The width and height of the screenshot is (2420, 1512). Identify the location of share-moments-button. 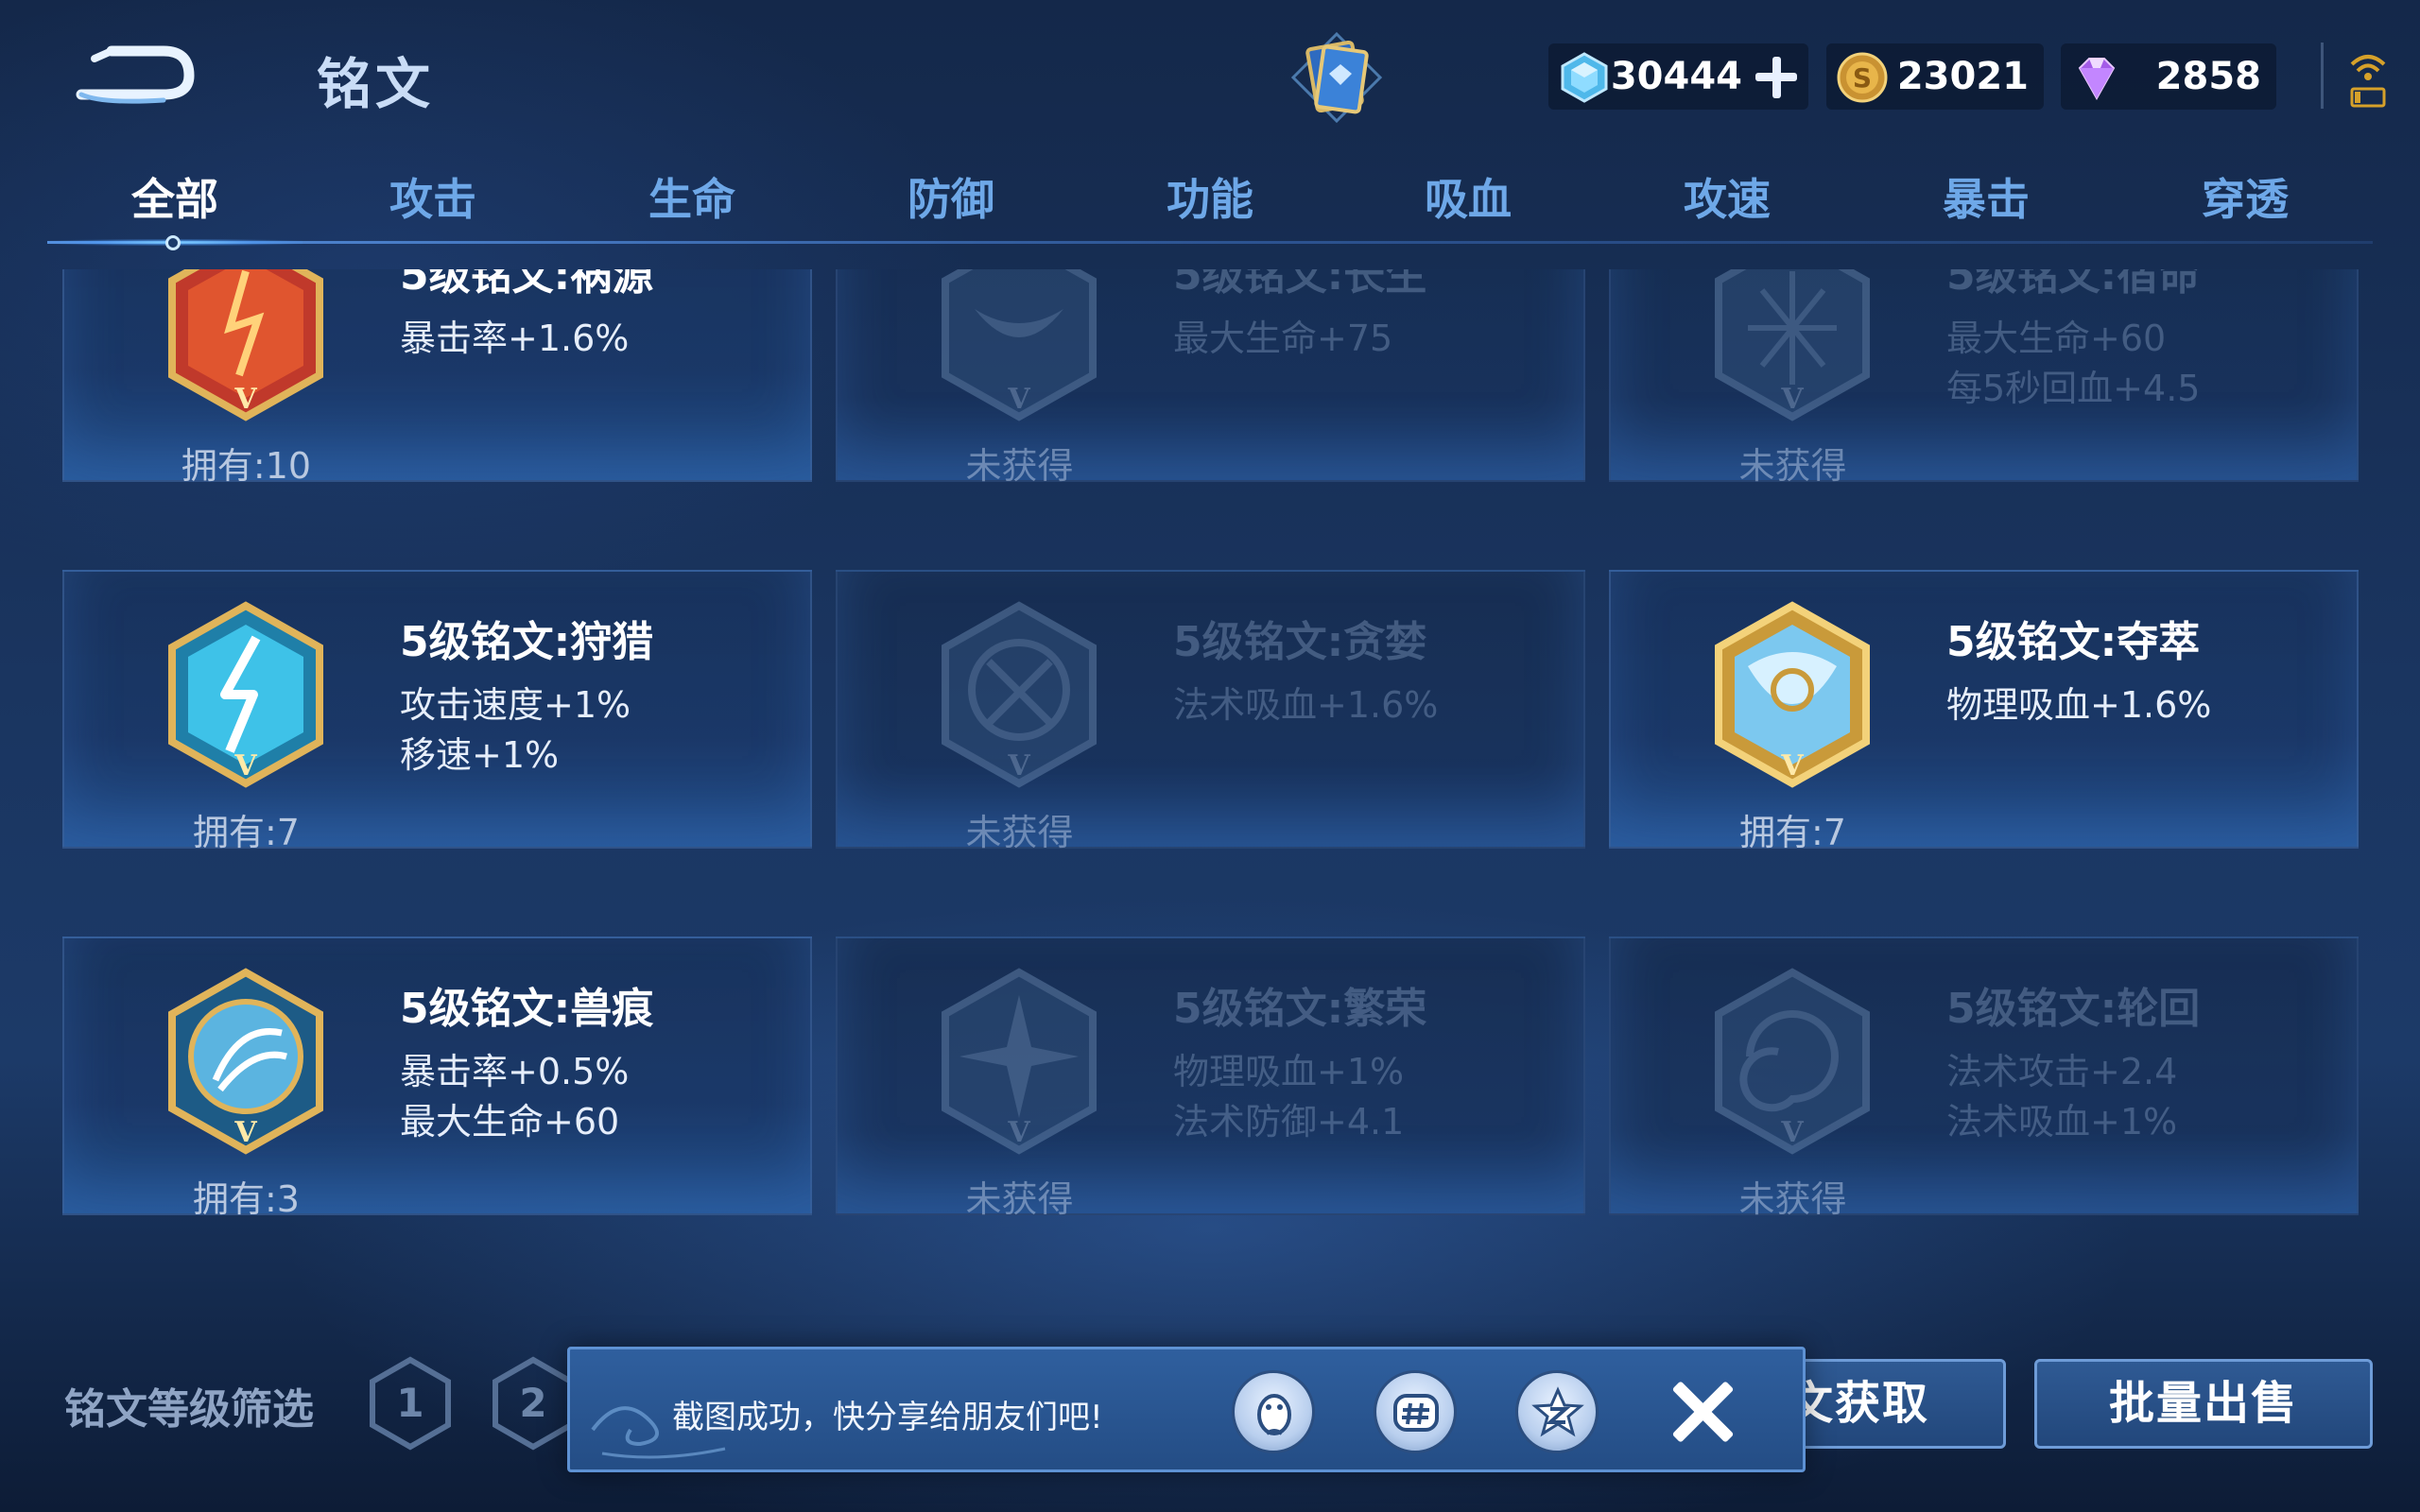
(1416, 1411).